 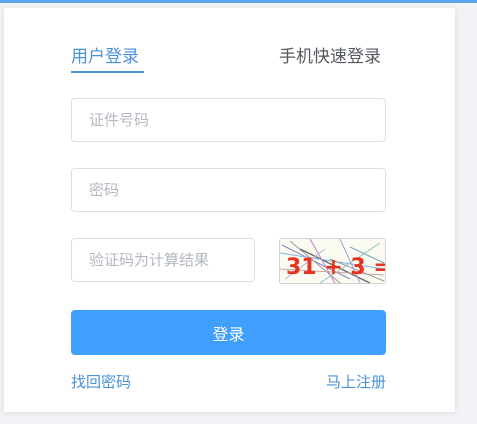 I want to click on captcha-input, so click(x=163, y=260).